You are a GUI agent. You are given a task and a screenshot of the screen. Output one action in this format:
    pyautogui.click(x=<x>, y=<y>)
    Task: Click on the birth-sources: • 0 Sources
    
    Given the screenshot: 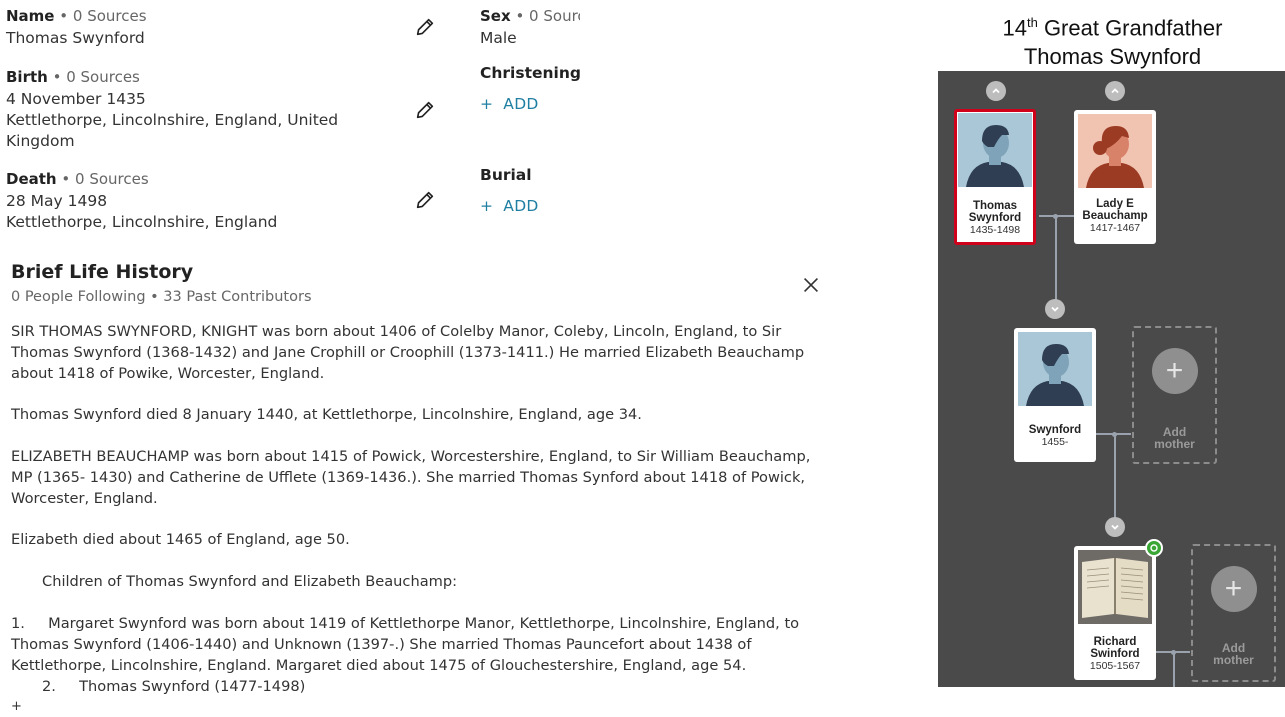 What is the action you would take?
    pyautogui.click(x=96, y=77)
    